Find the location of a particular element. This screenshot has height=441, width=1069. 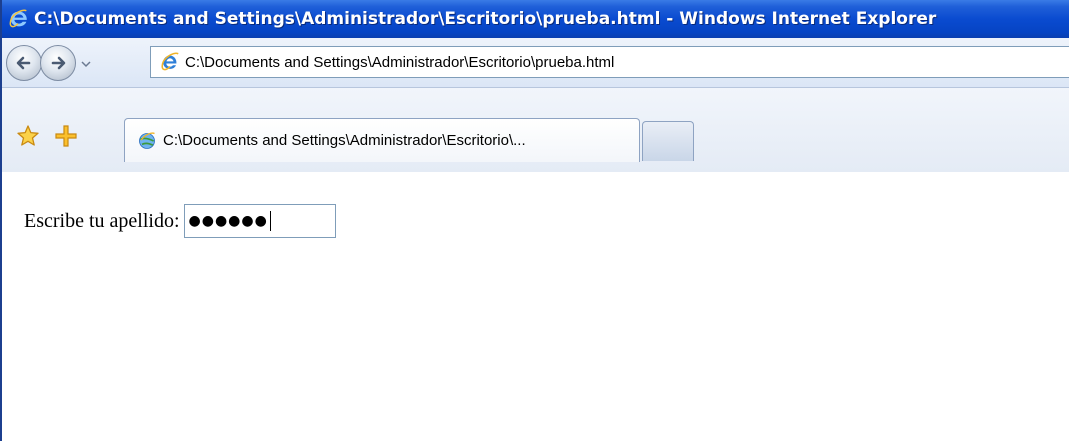

chevron-down-icon is located at coordinates (86, 64).